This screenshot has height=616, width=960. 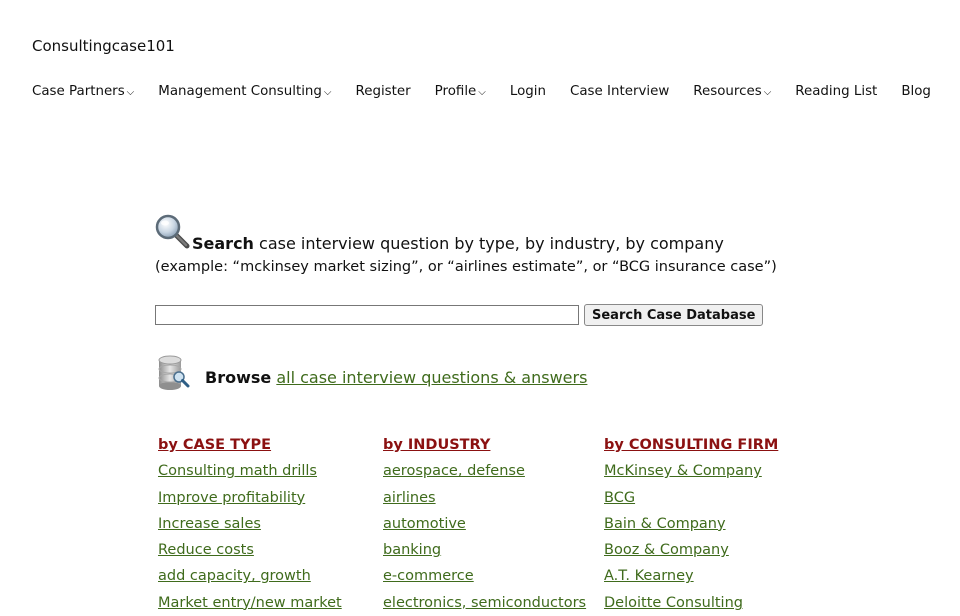 I want to click on firm-link: A.T. Kearney, so click(x=704, y=576).